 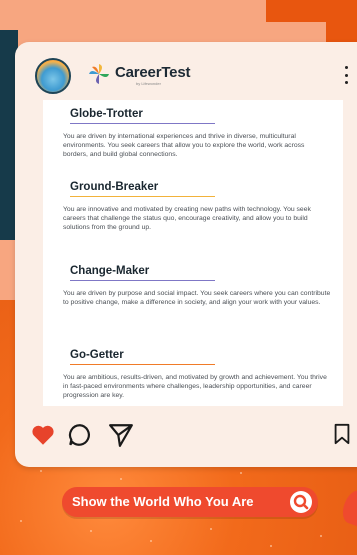 I want to click on search-icon, so click(x=301, y=502).